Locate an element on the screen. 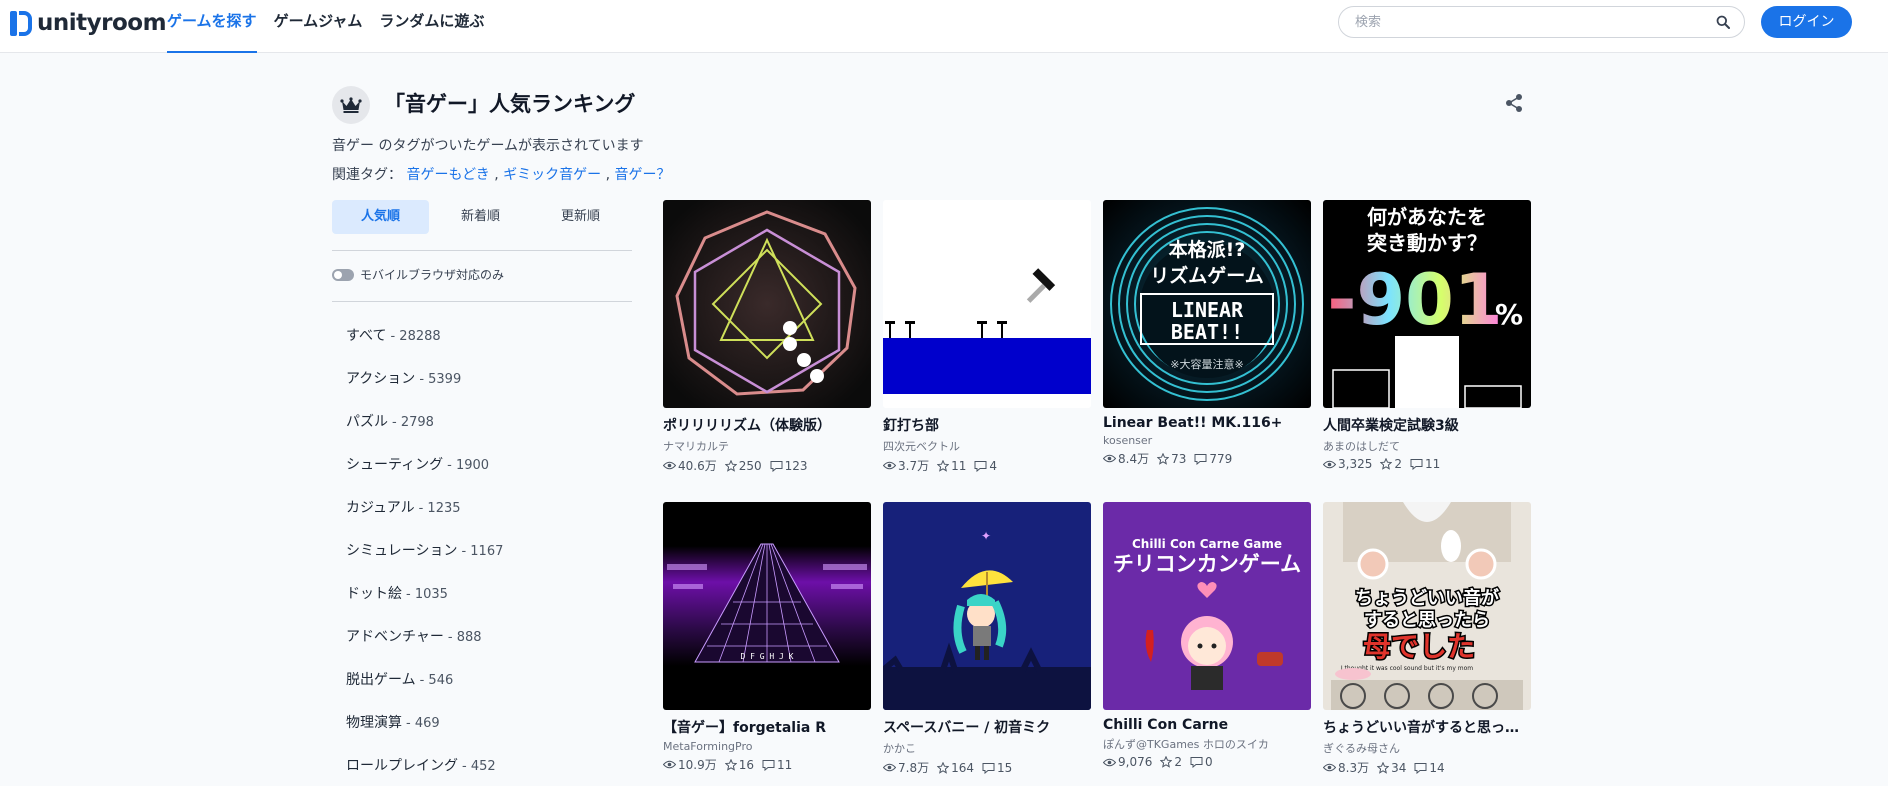 The width and height of the screenshot is (1888, 786). tag-description: 音ゲー のタグがついたゲームが表示されています is located at coordinates (488, 146).